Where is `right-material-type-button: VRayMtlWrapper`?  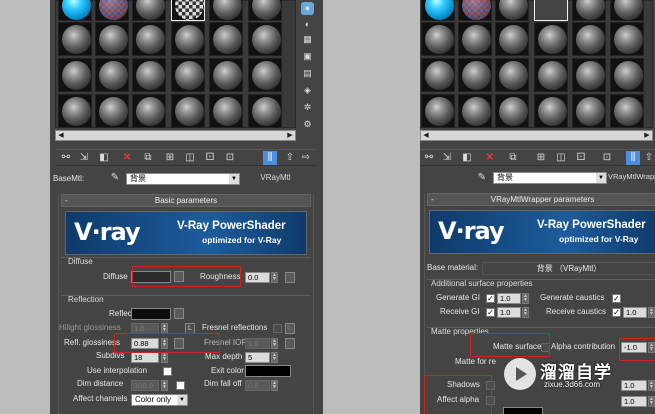 right-material-type-button: VRayMtlWrapper is located at coordinates (631, 177).